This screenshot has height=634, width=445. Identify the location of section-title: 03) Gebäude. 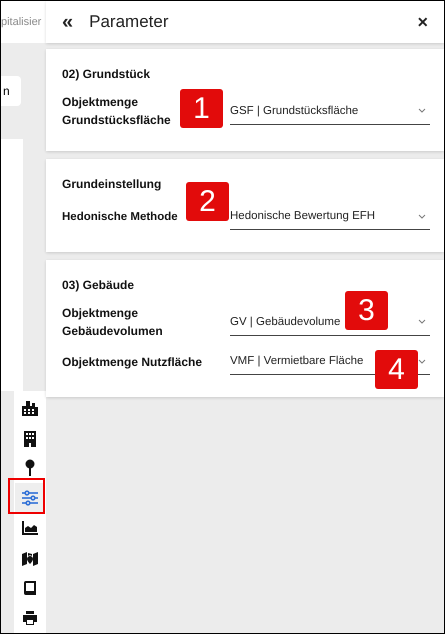
(99, 285).